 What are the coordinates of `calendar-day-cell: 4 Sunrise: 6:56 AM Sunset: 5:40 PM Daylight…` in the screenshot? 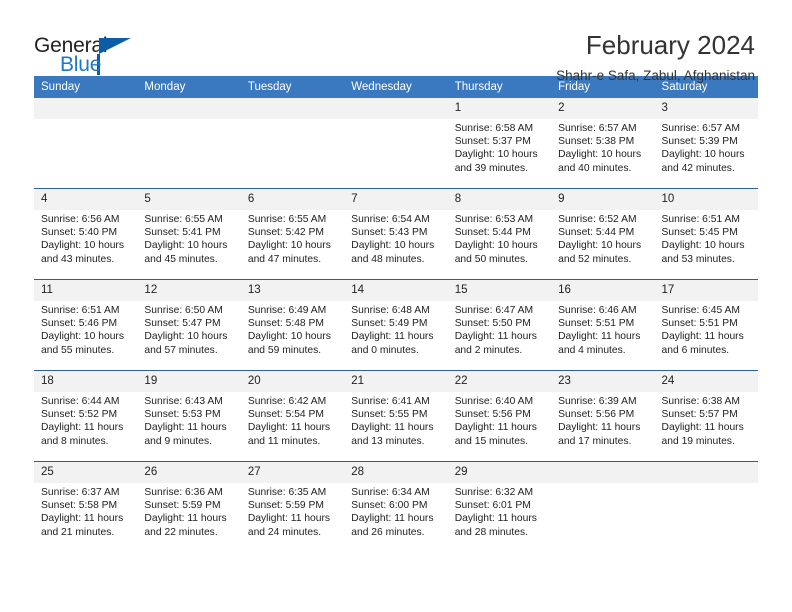 It's located at (86, 234).